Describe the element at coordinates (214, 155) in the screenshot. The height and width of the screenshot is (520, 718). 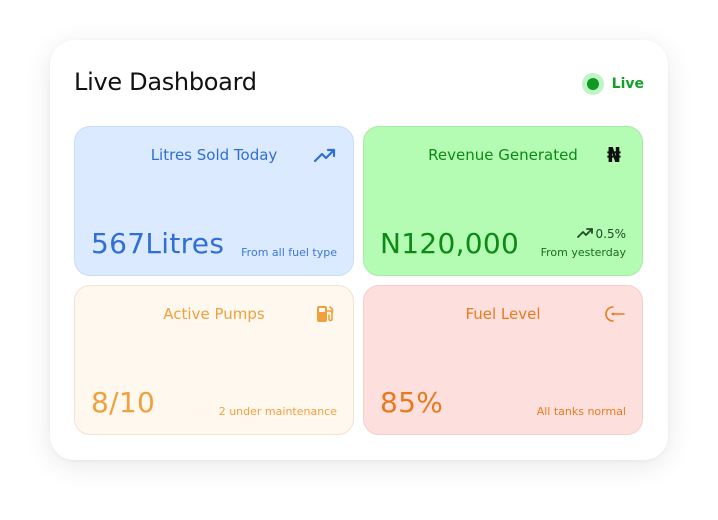
I see `litres-sold-label: Litres Sold Today` at that location.